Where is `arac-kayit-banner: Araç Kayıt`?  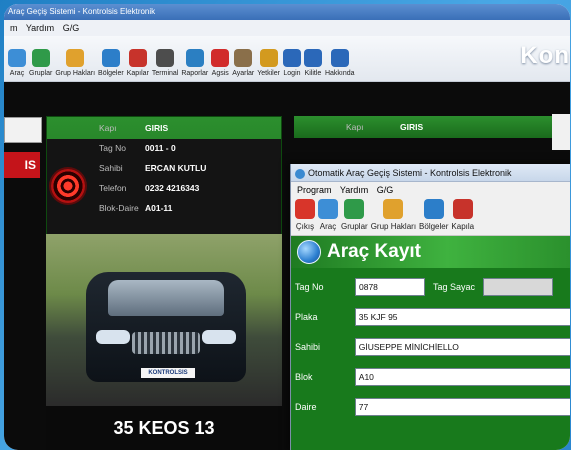 arac-kayit-banner: Araç Kayıt is located at coordinates (430, 252).